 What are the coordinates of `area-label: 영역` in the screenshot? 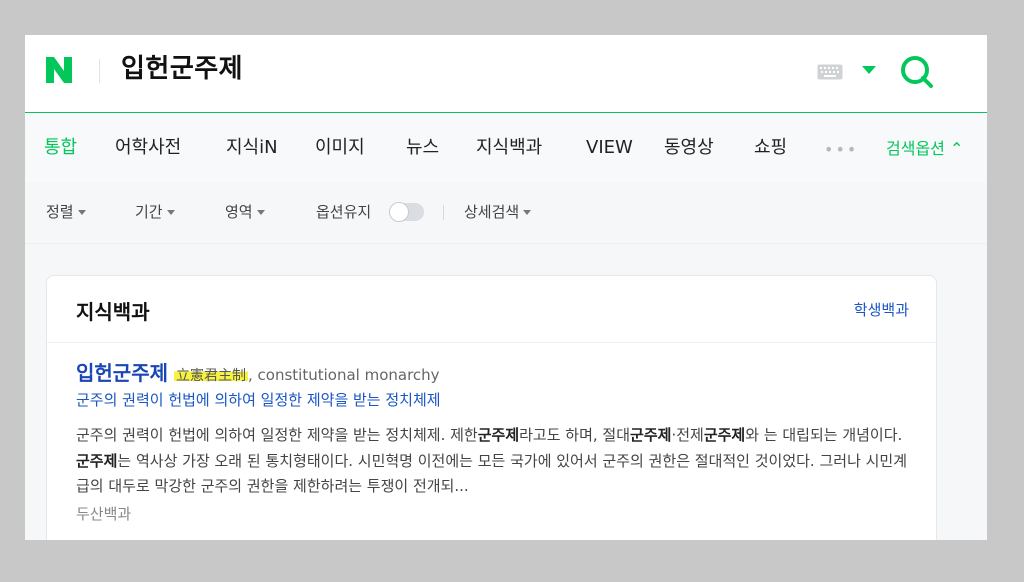 It's located at (239, 212).